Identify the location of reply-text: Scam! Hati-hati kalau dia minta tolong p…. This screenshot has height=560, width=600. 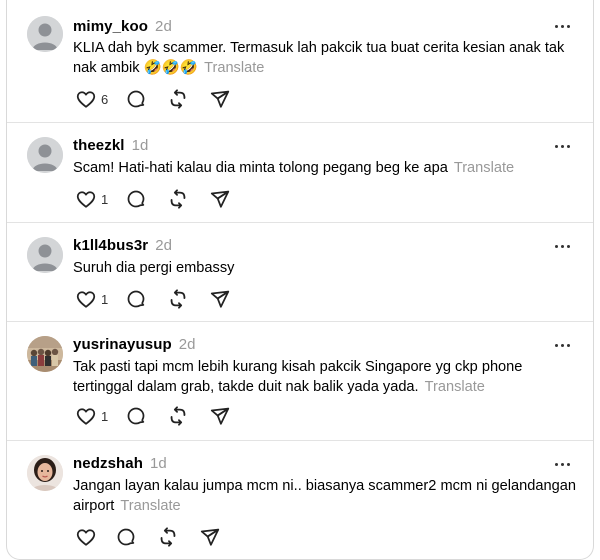
(325, 168).